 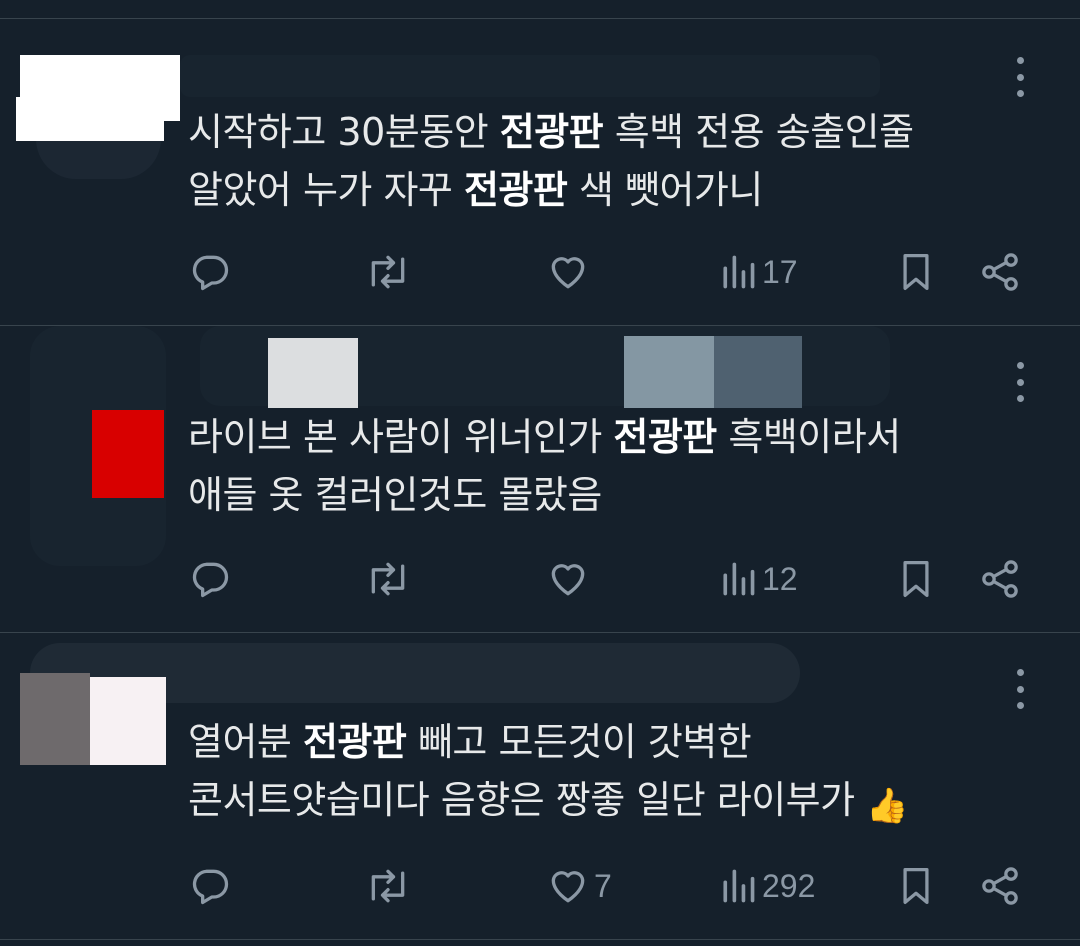 I want to click on views-count: 17, so click(x=780, y=271).